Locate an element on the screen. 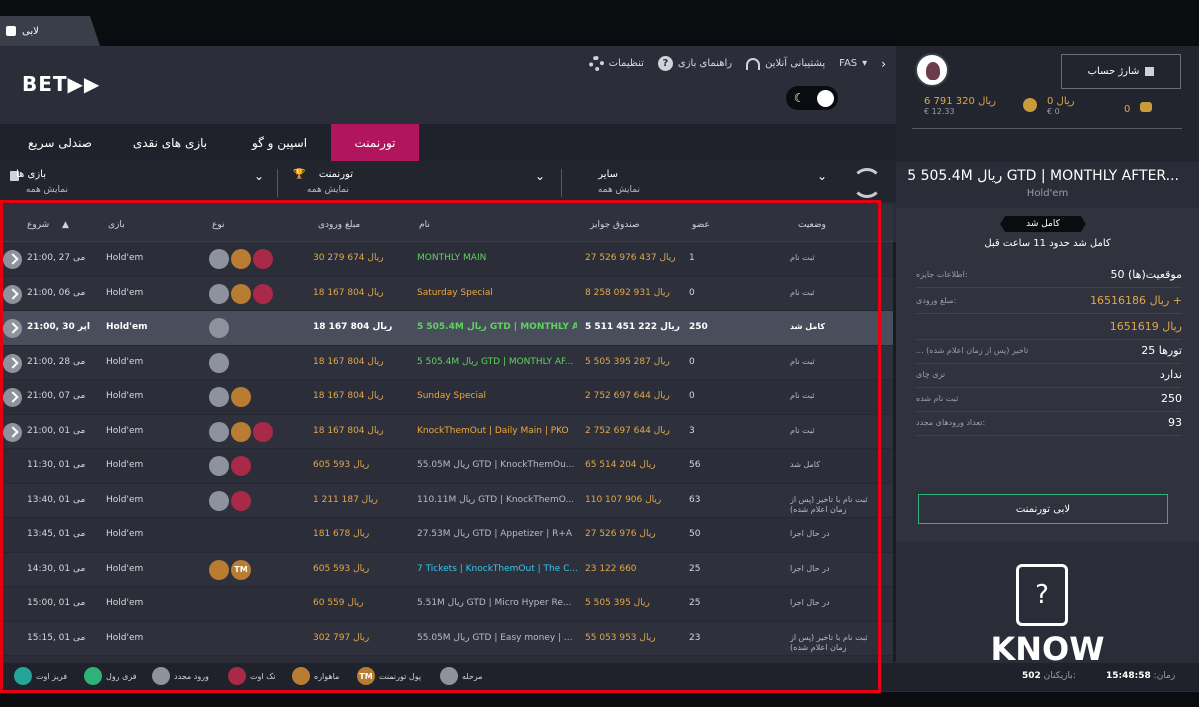 The width and height of the screenshot is (1199, 707). detail-value: 250 is located at coordinates (1171, 398).